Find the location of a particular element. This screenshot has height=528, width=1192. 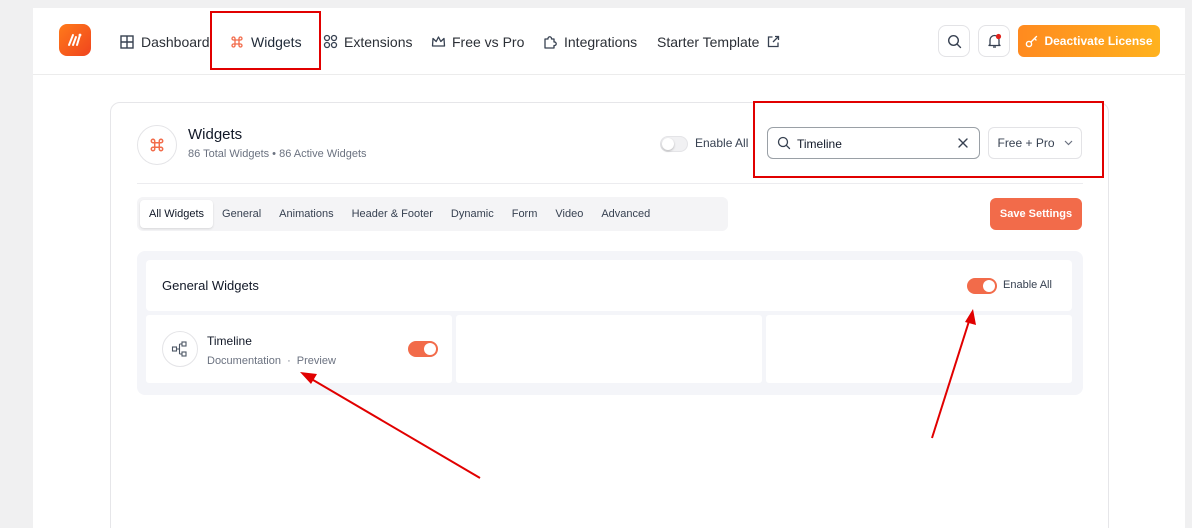

documentation-link: Documentation is located at coordinates (244, 361).